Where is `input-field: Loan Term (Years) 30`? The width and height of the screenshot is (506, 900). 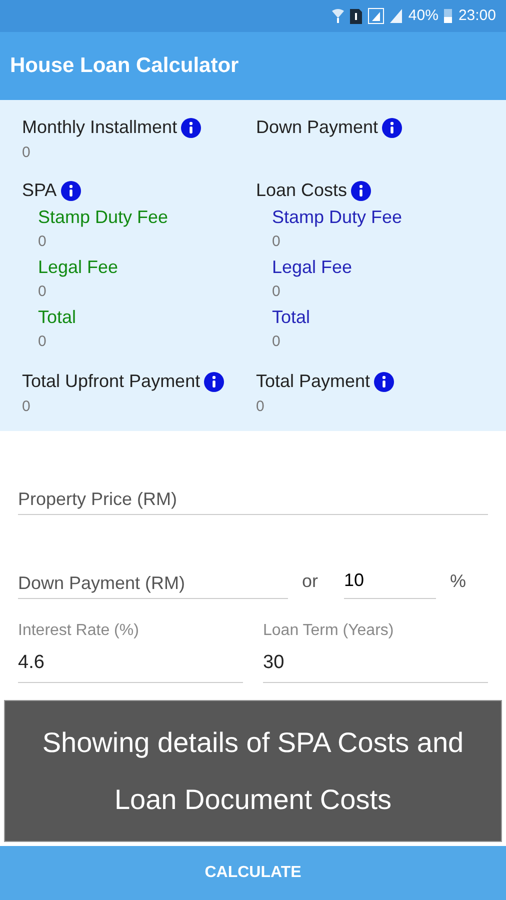 input-field: Loan Term (Years) 30 is located at coordinates (375, 650).